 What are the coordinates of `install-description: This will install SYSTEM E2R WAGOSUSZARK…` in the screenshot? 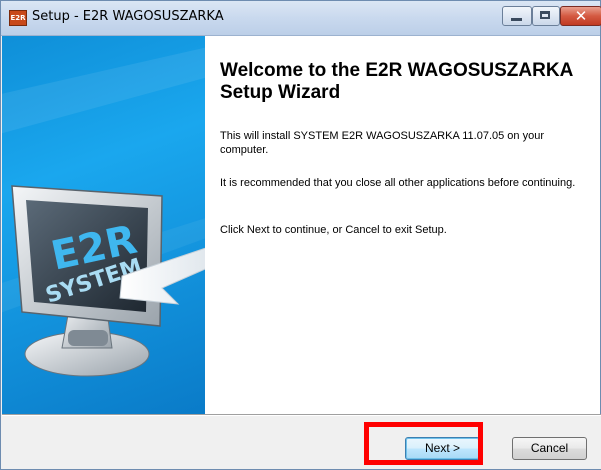 It's located at (382, 143).